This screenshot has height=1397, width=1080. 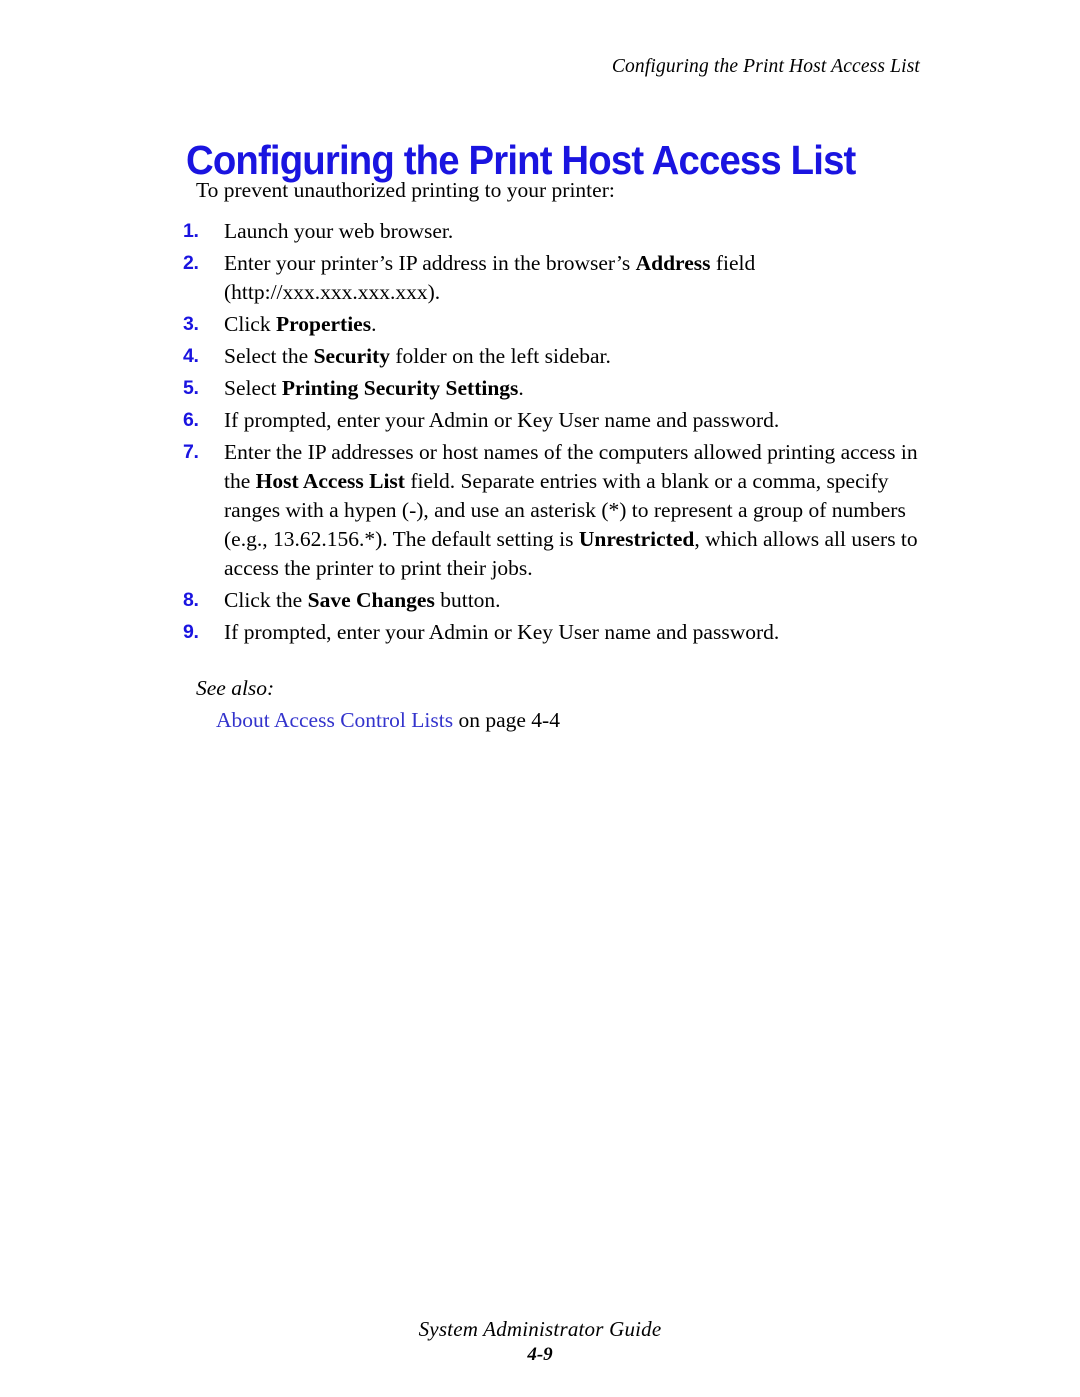 I want to click on footer-guide-title: System Administrator Guide, so click(x=540, y=1329).